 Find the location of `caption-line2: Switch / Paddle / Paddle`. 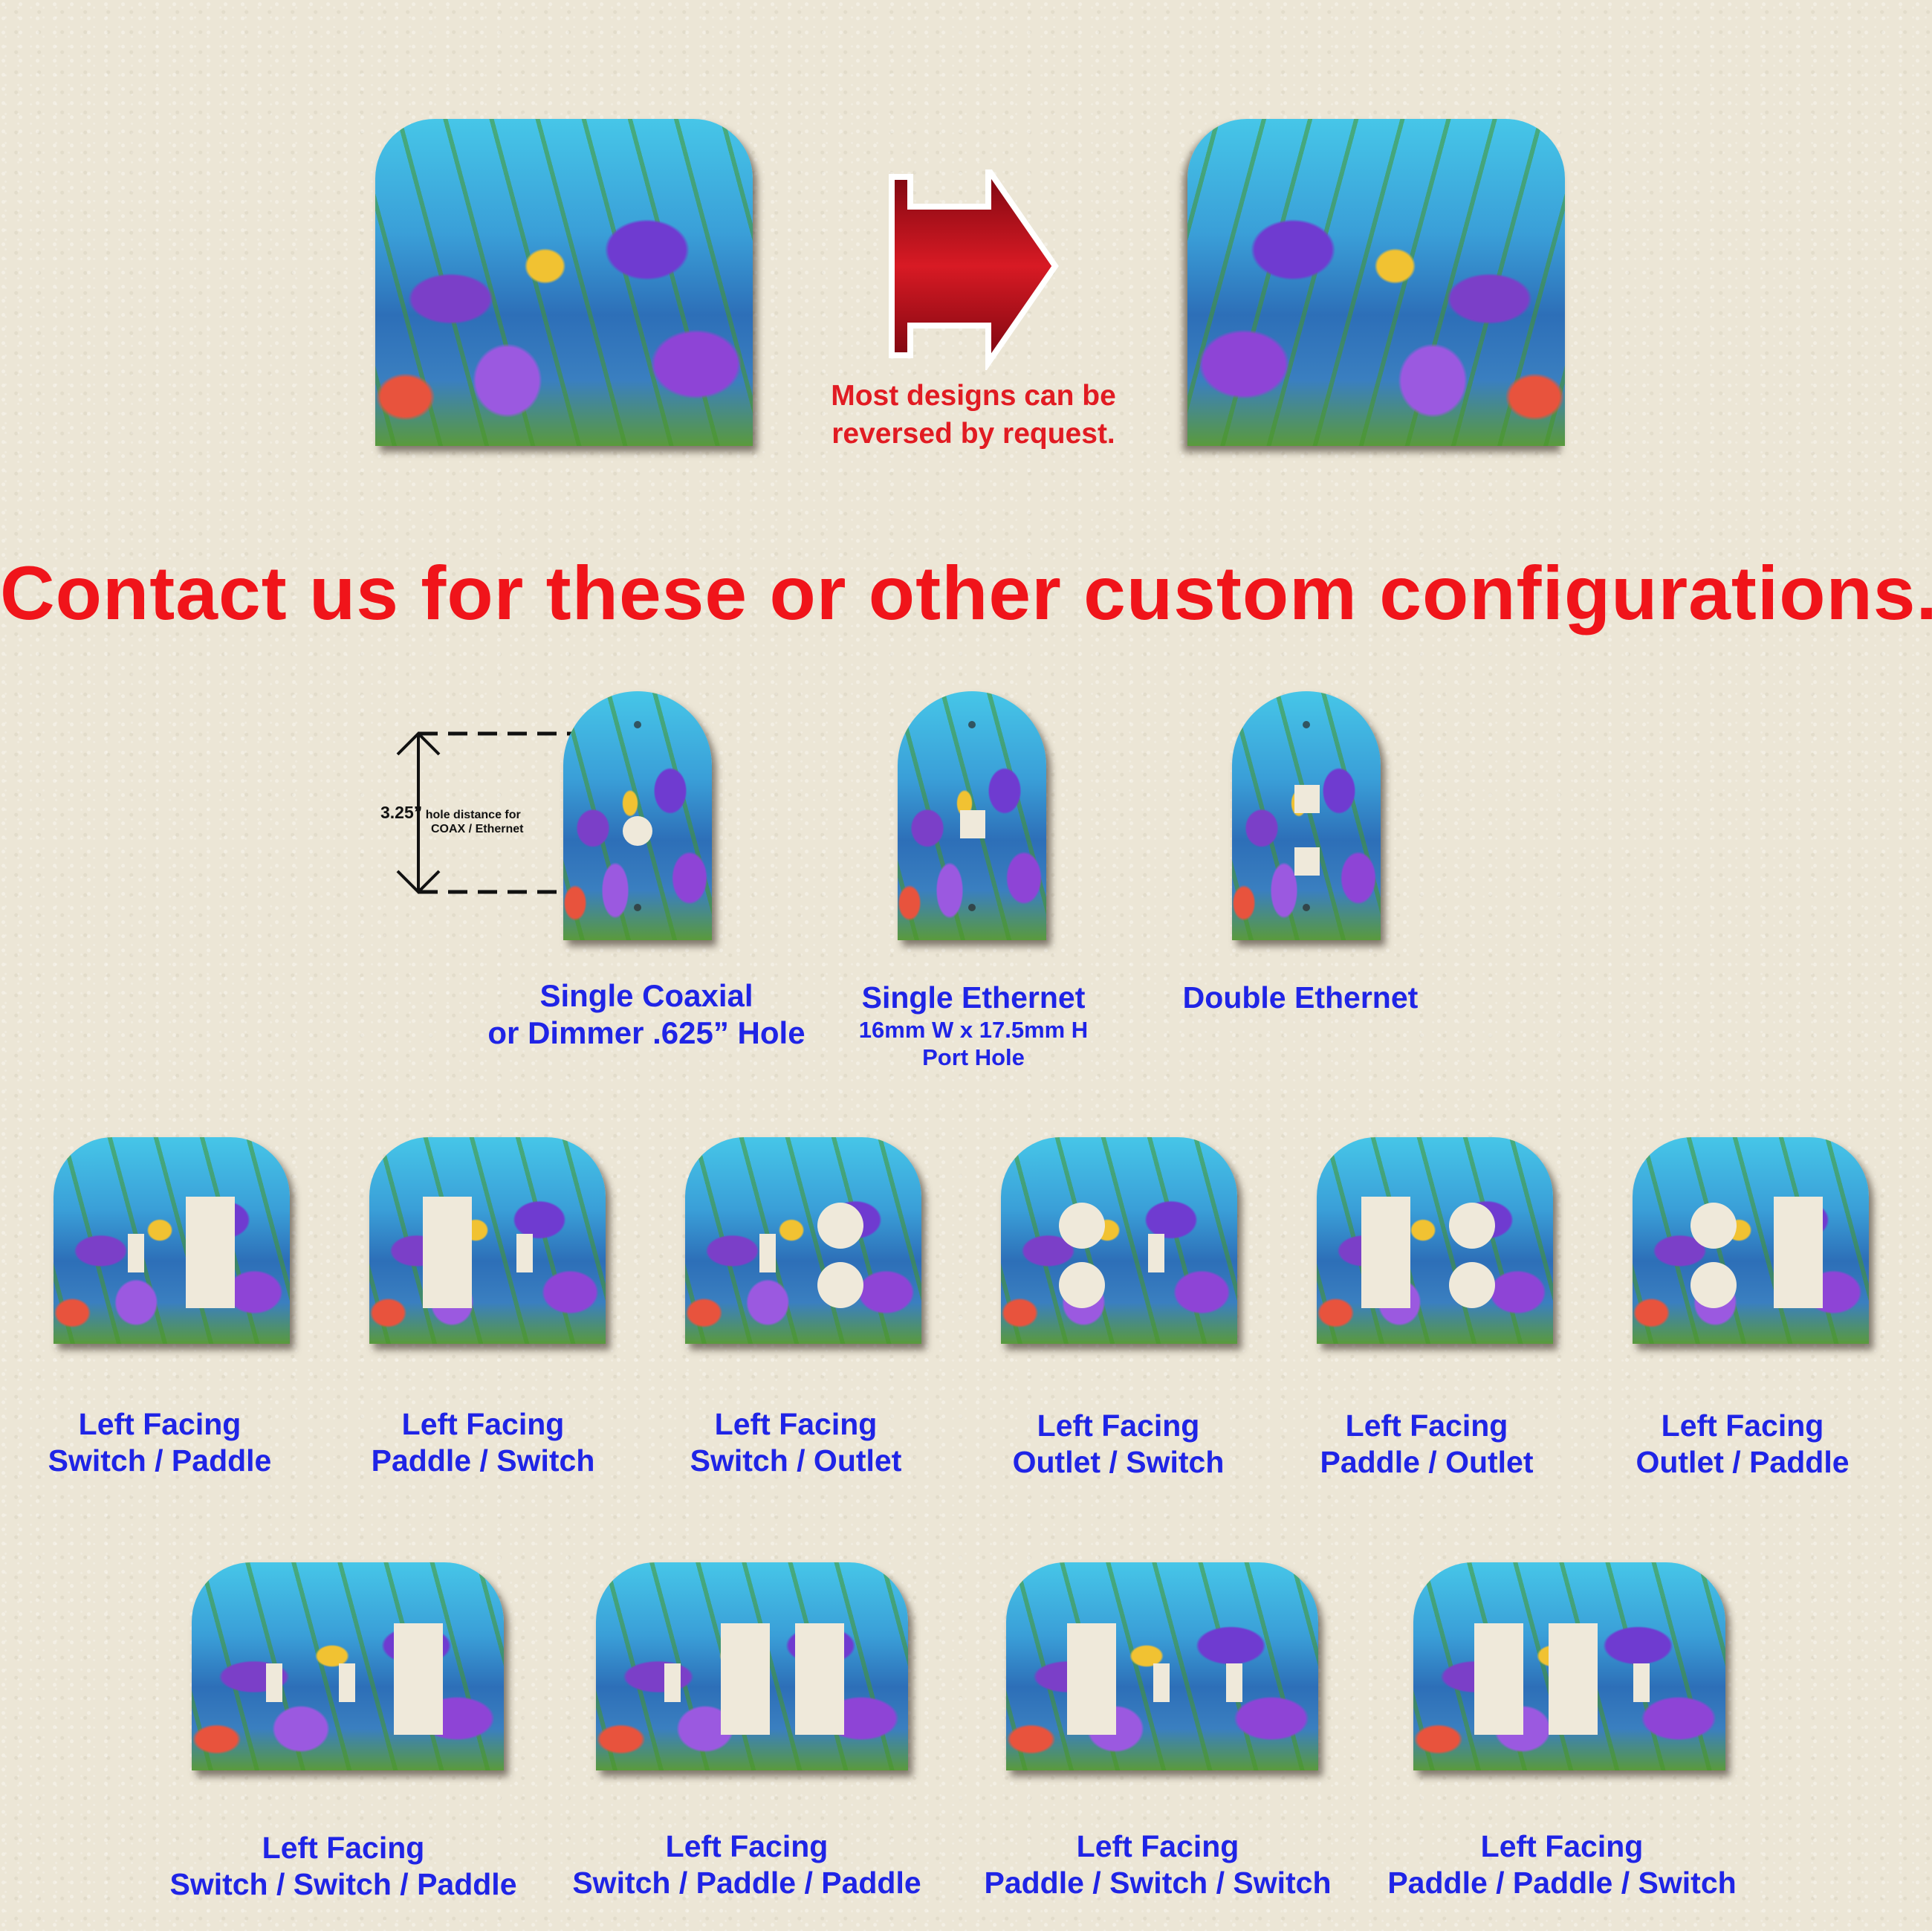

caption-line2: Switch / Paddle / Paddle is located at coordinates (746, 1883).